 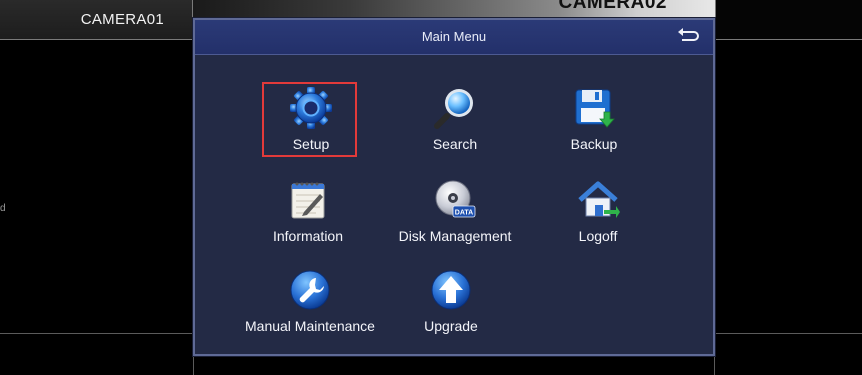 What do you see at coordinates (464, 213) in the screenshot?
I see `svg-text: DATA` at bounding box center [464, 213].